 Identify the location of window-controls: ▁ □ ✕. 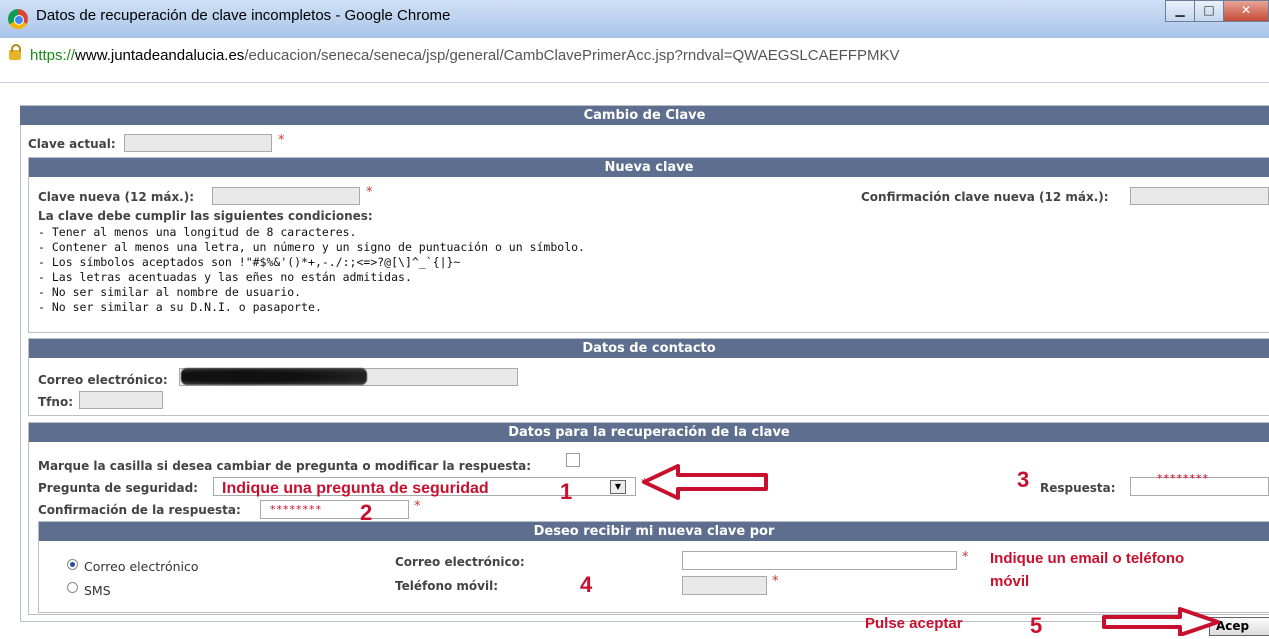
(1217, 12).